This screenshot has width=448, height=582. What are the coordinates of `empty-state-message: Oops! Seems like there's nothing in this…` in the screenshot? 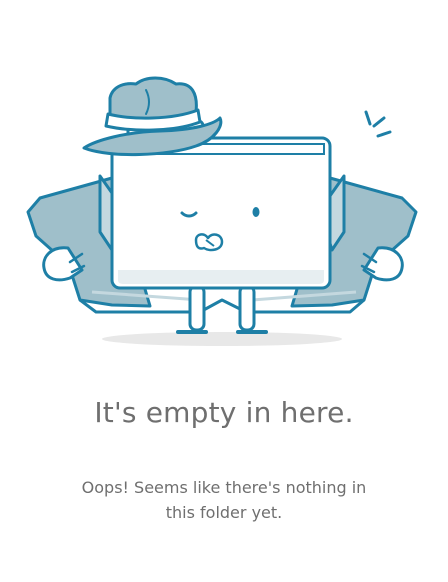 It's located at (224, 500).